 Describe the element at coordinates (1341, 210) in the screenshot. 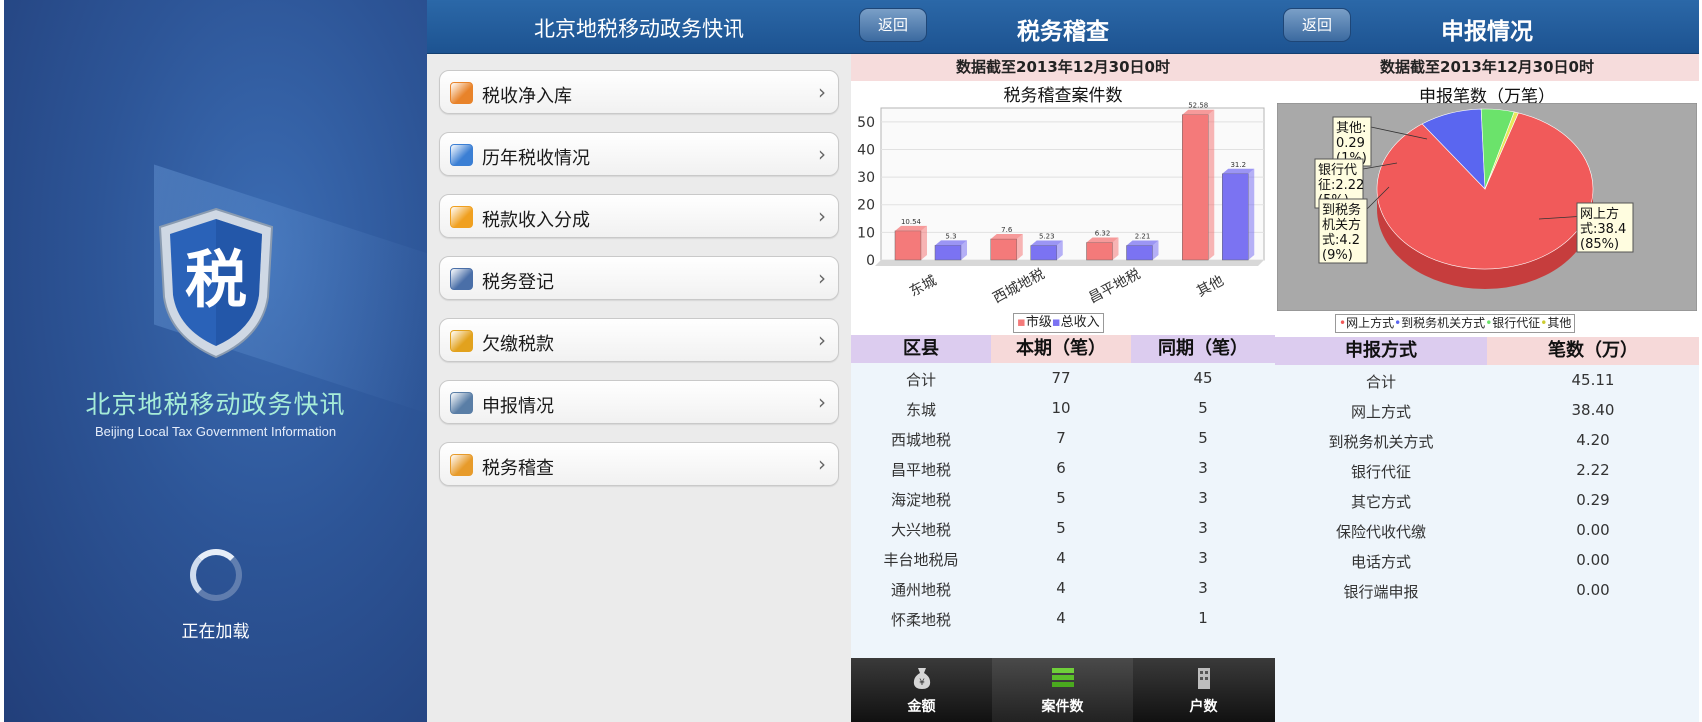

I see `callout-text: 到税务` at that location.